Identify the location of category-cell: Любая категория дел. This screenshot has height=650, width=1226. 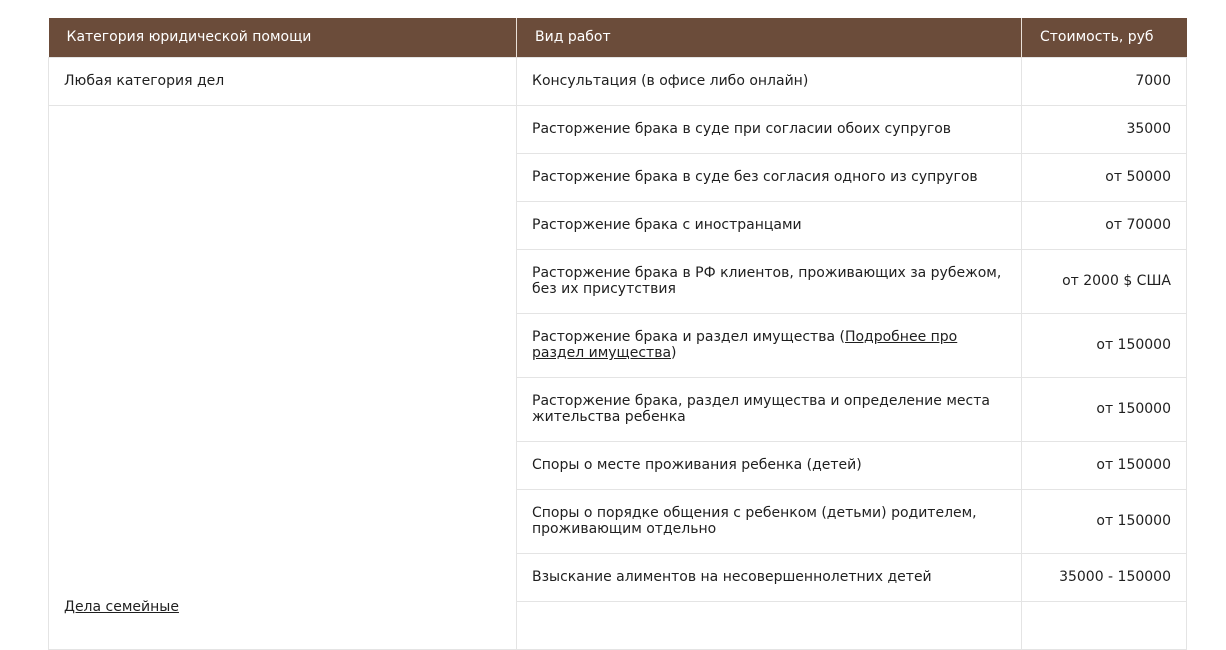
(282, 81).